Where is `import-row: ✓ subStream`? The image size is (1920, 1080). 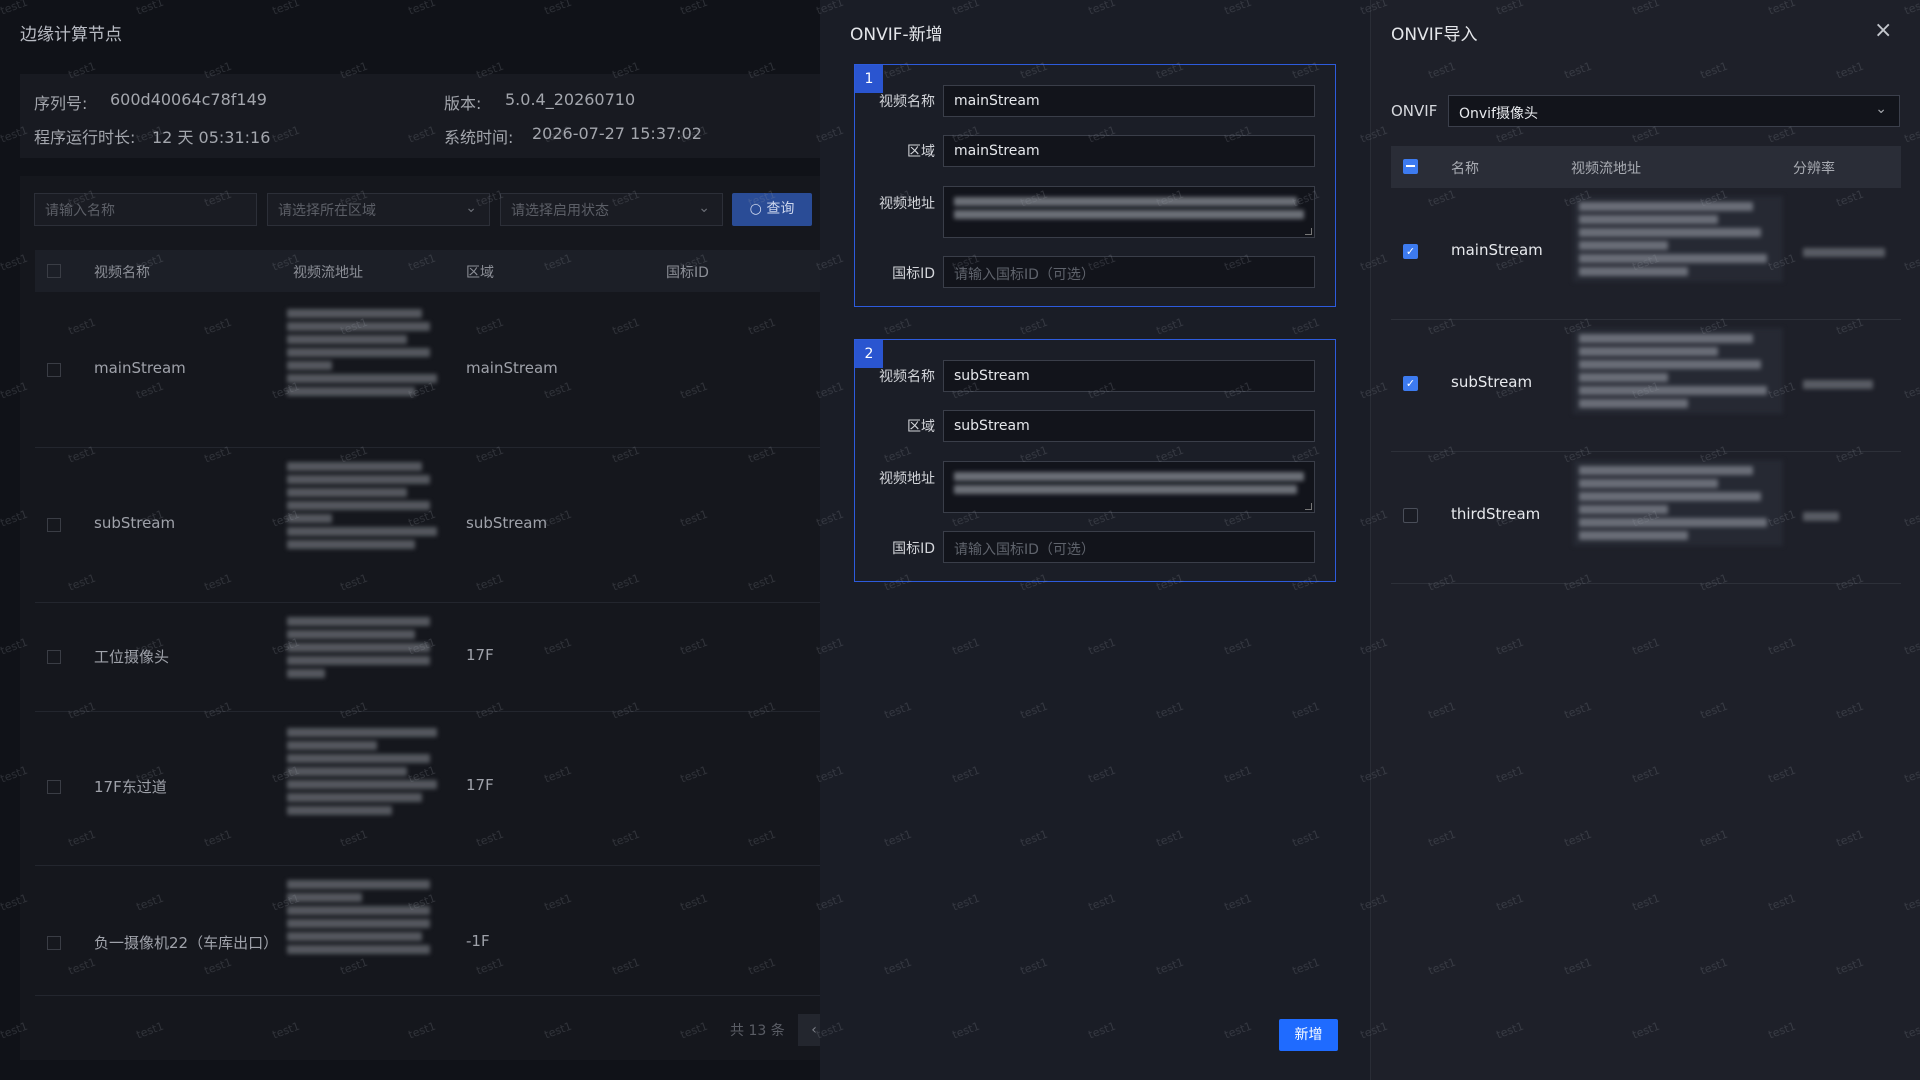
import-row: ✓ subStream is located at coordinates (1646, 386).